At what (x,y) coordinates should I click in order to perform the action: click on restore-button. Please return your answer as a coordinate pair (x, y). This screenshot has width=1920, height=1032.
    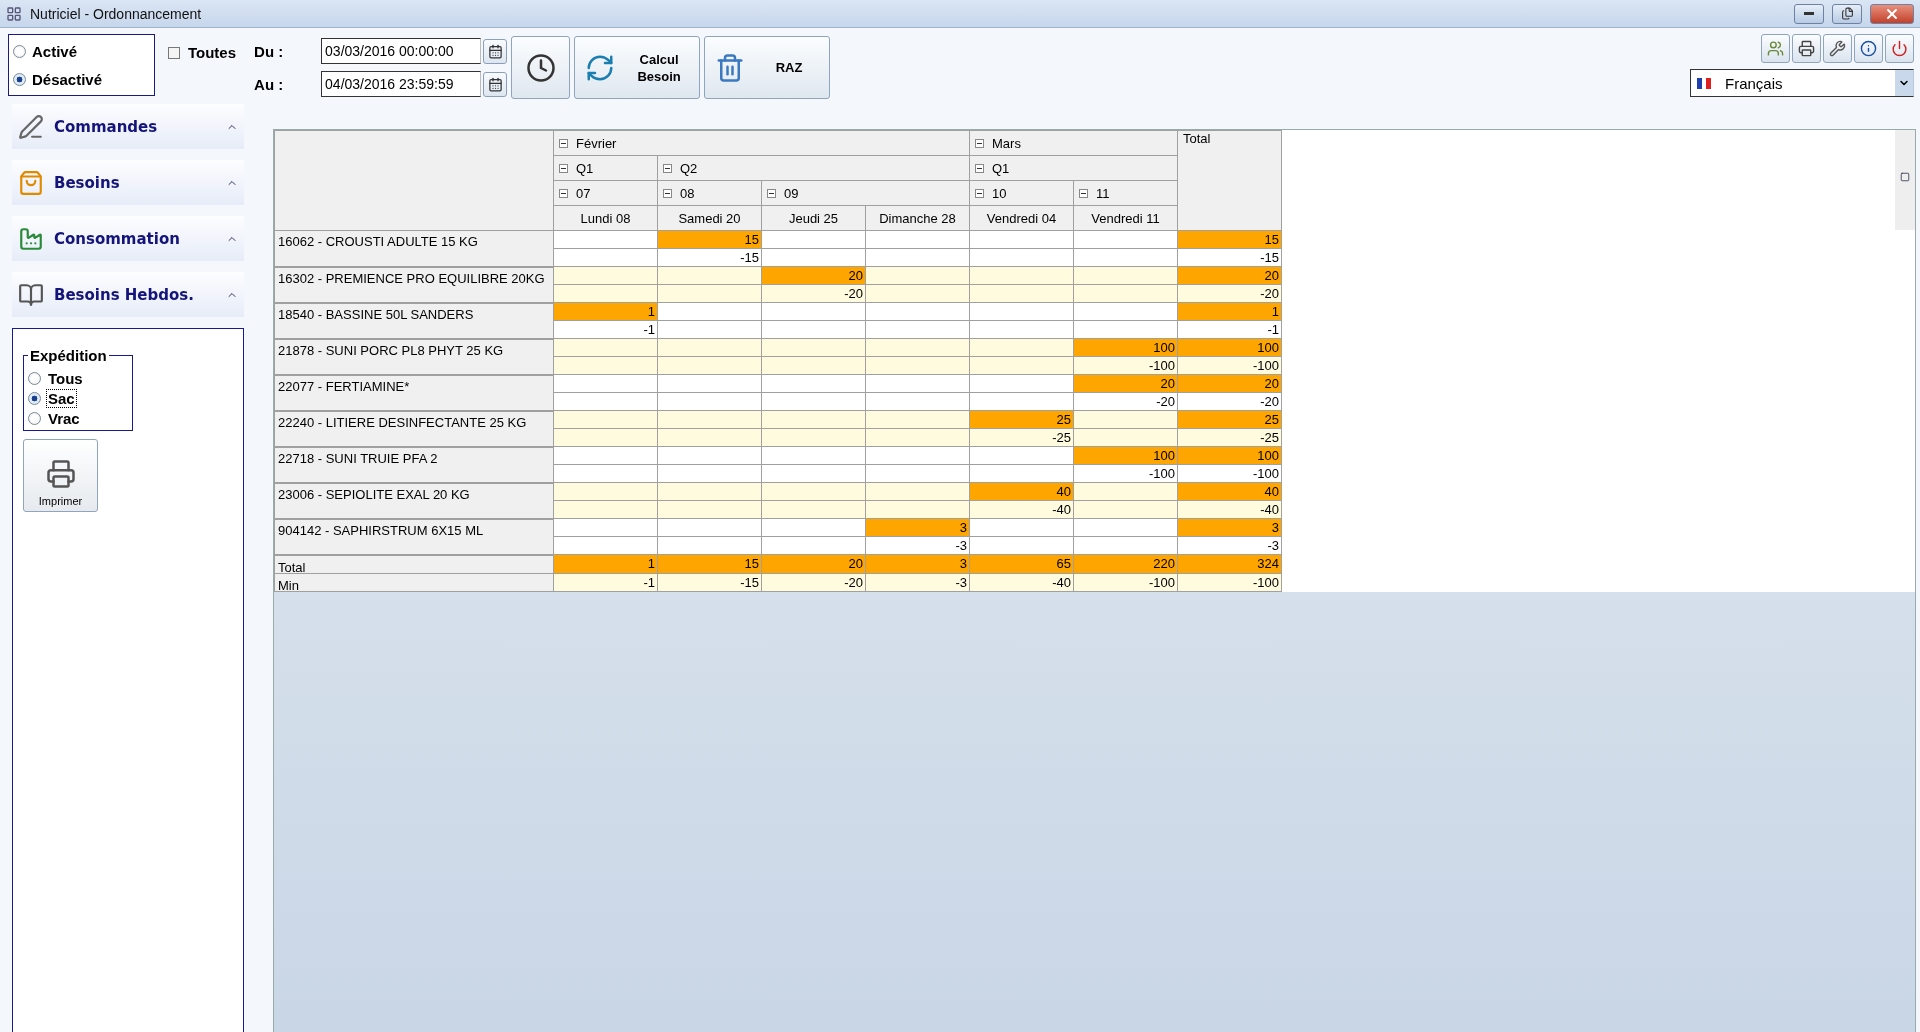
    Looking at the image, I should click on (1847, 13).